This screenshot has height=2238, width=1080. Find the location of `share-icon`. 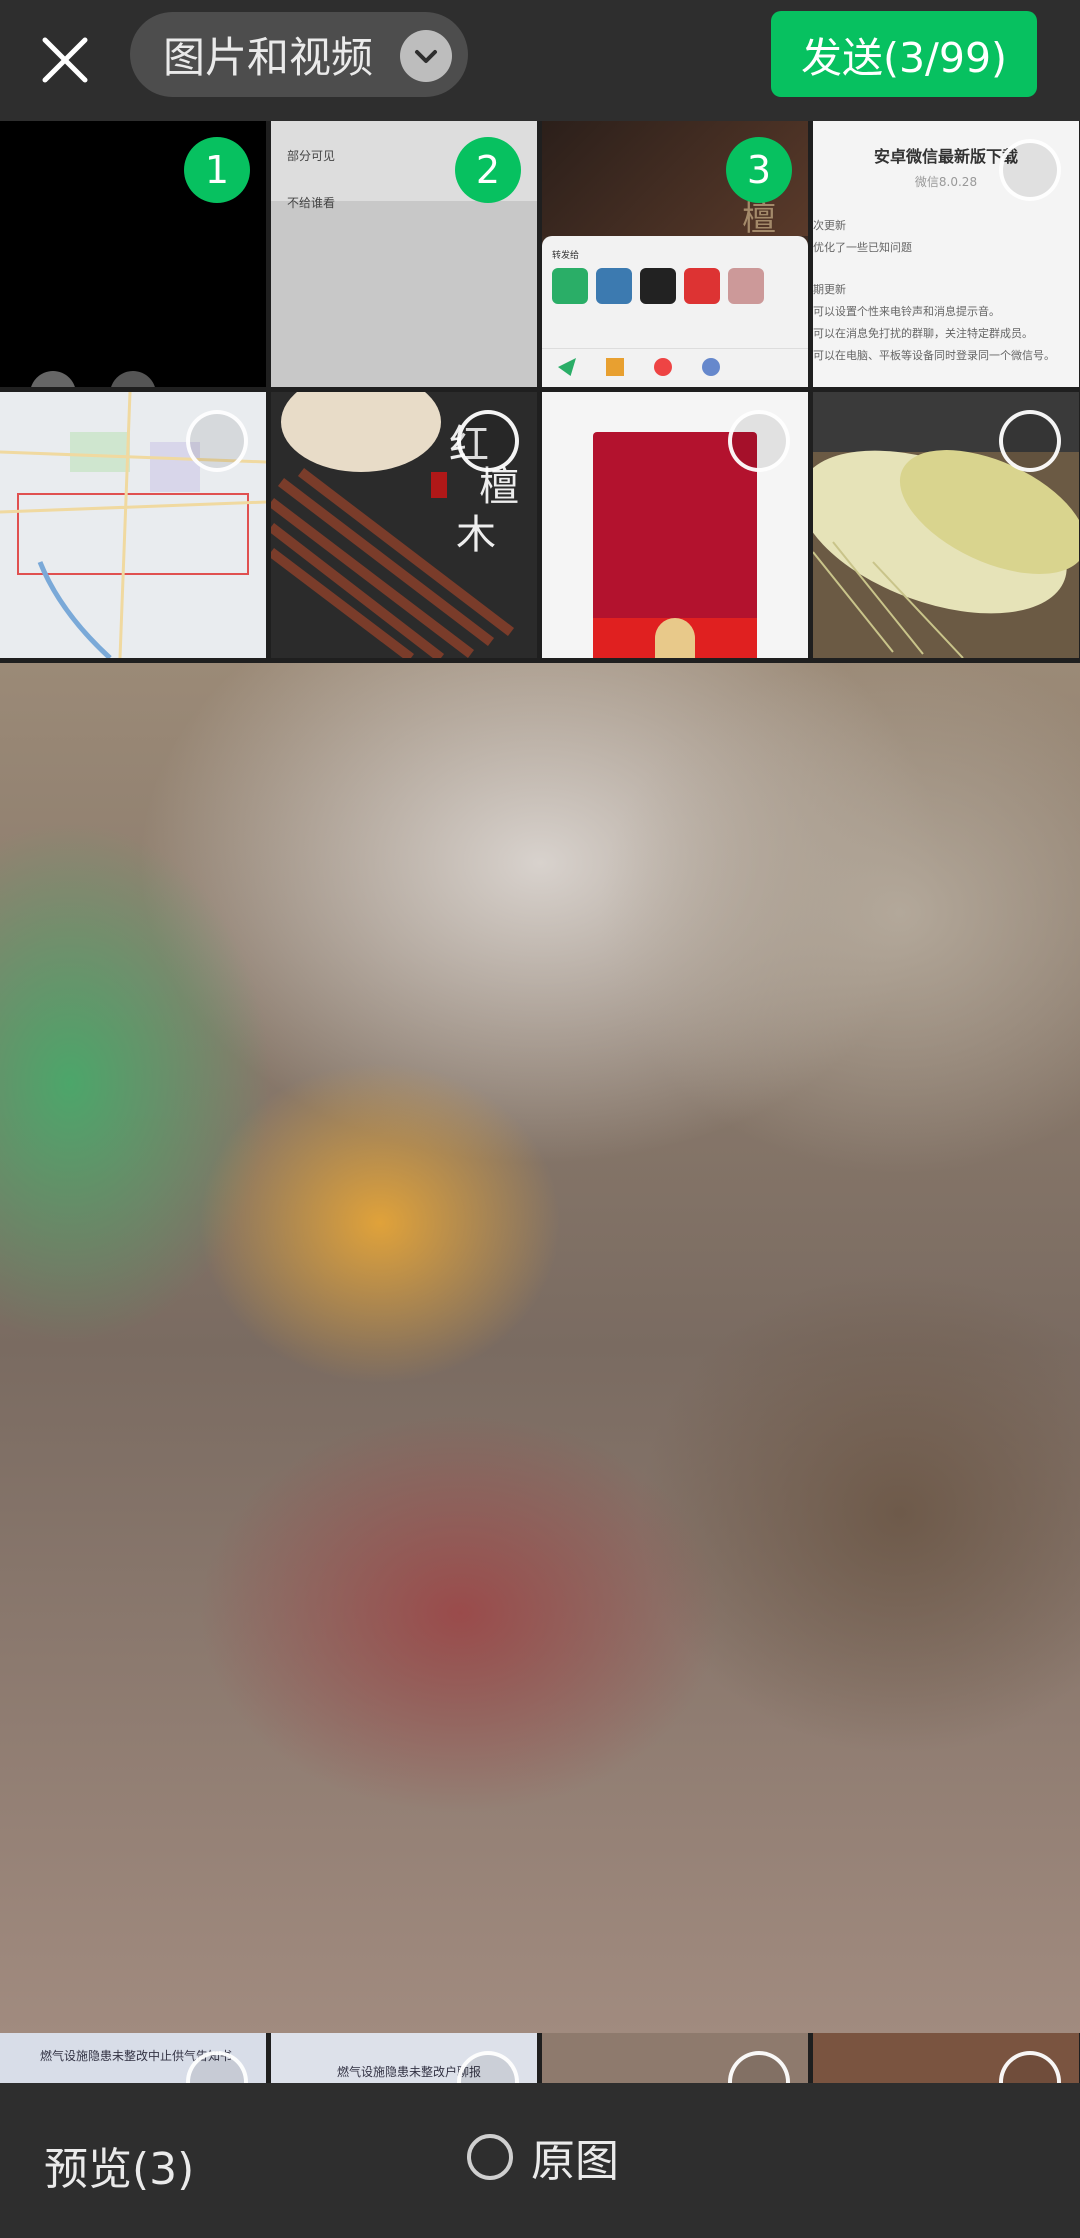

share-icon is located at coordinates (567, 367).